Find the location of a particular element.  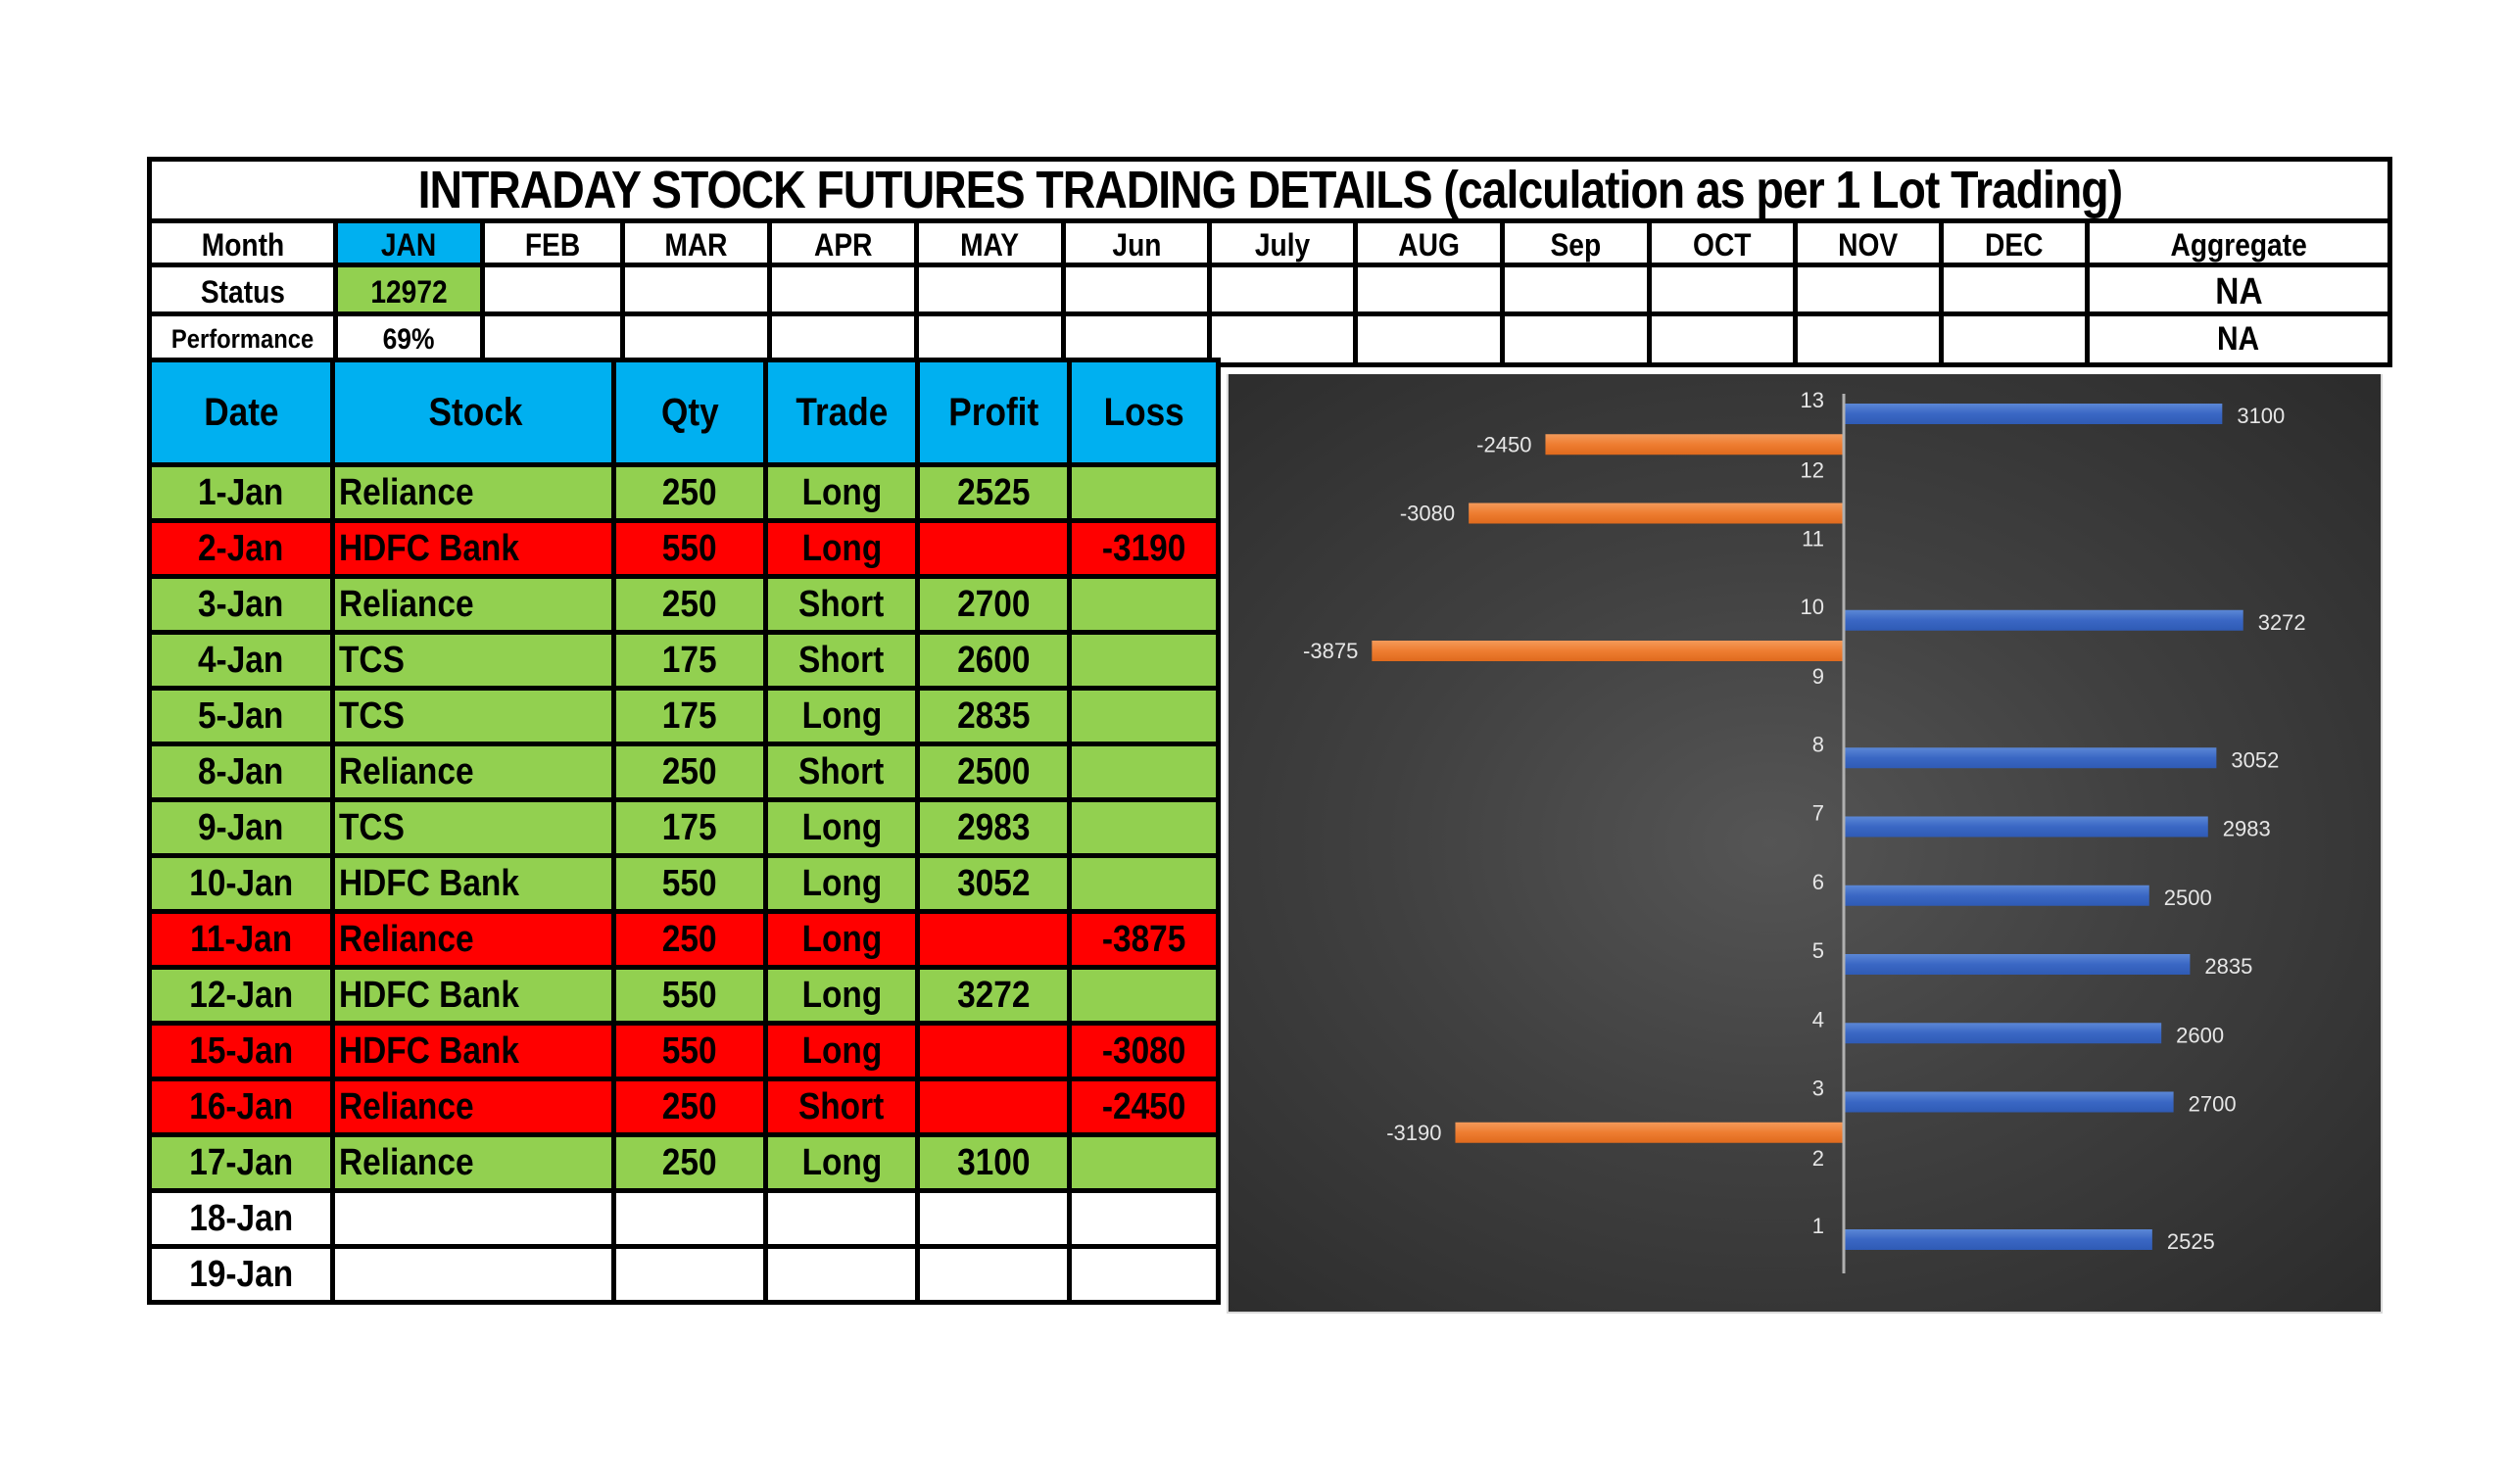

trade-cell-date: 17-Jan is located at coordinates (241, 1162).